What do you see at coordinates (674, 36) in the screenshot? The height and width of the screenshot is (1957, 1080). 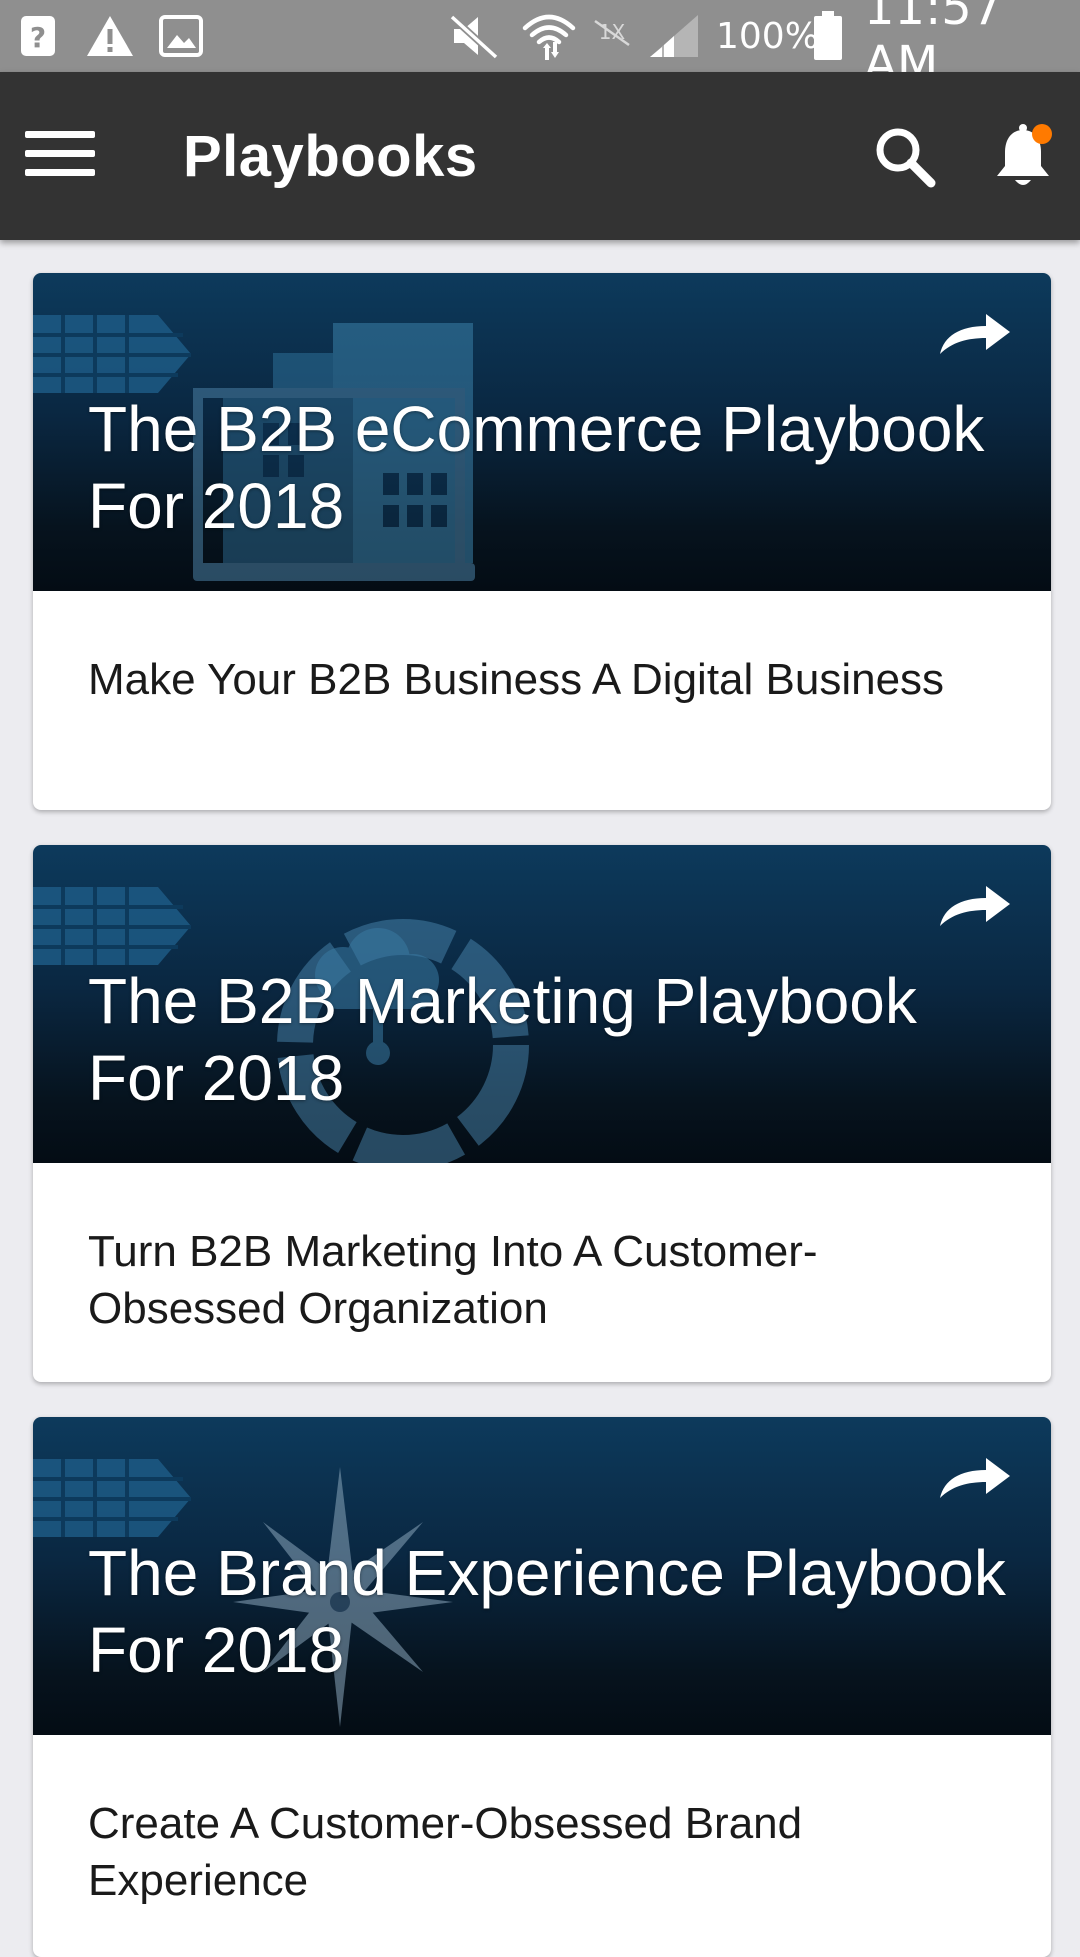 I see `signal-icon` at bounding box center [674, 36].